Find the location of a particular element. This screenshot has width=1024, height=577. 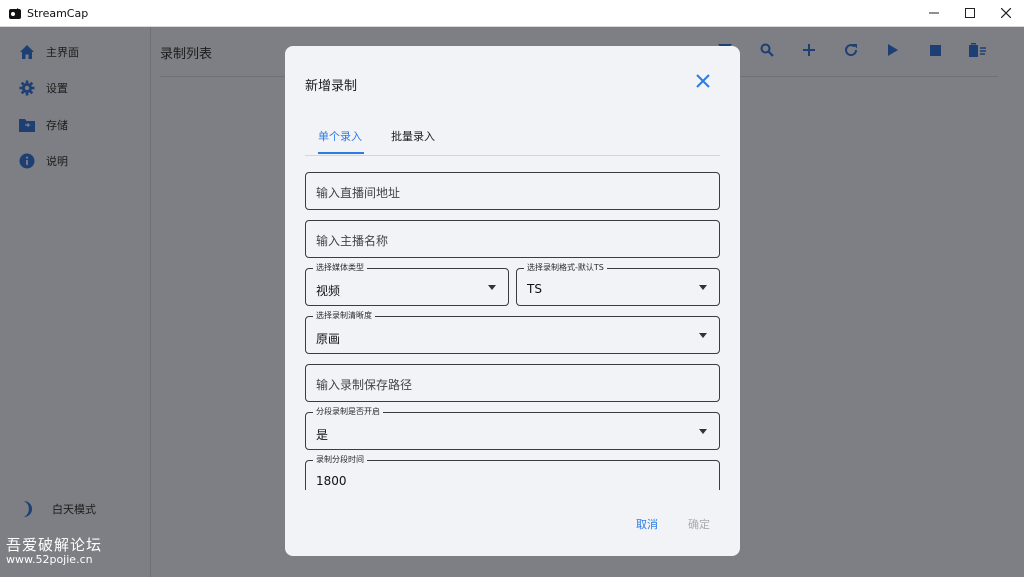

maximize-button is located at coordinates (970, 13).